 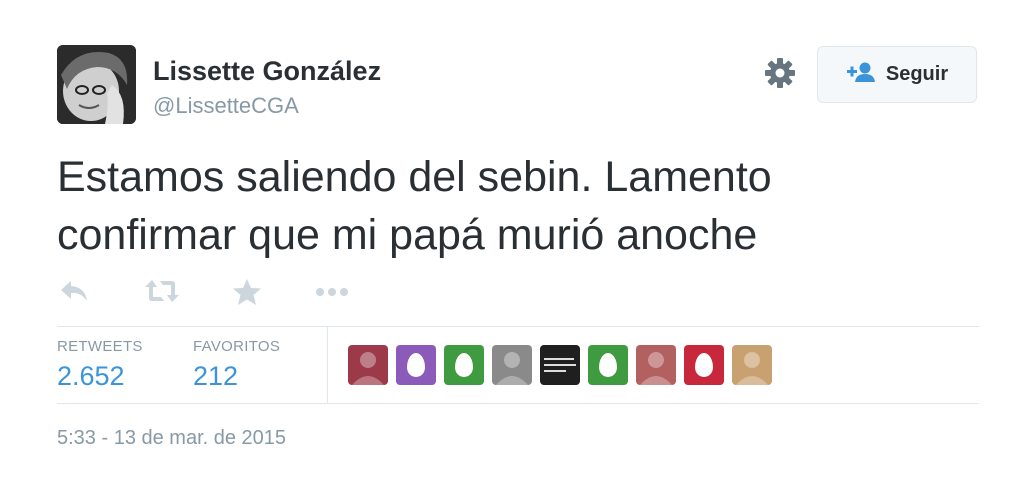 What do you see at coordinates (91, 376) in the screenshot?
I see `retweets-count: 2.652` at bounding box center [91, 376].